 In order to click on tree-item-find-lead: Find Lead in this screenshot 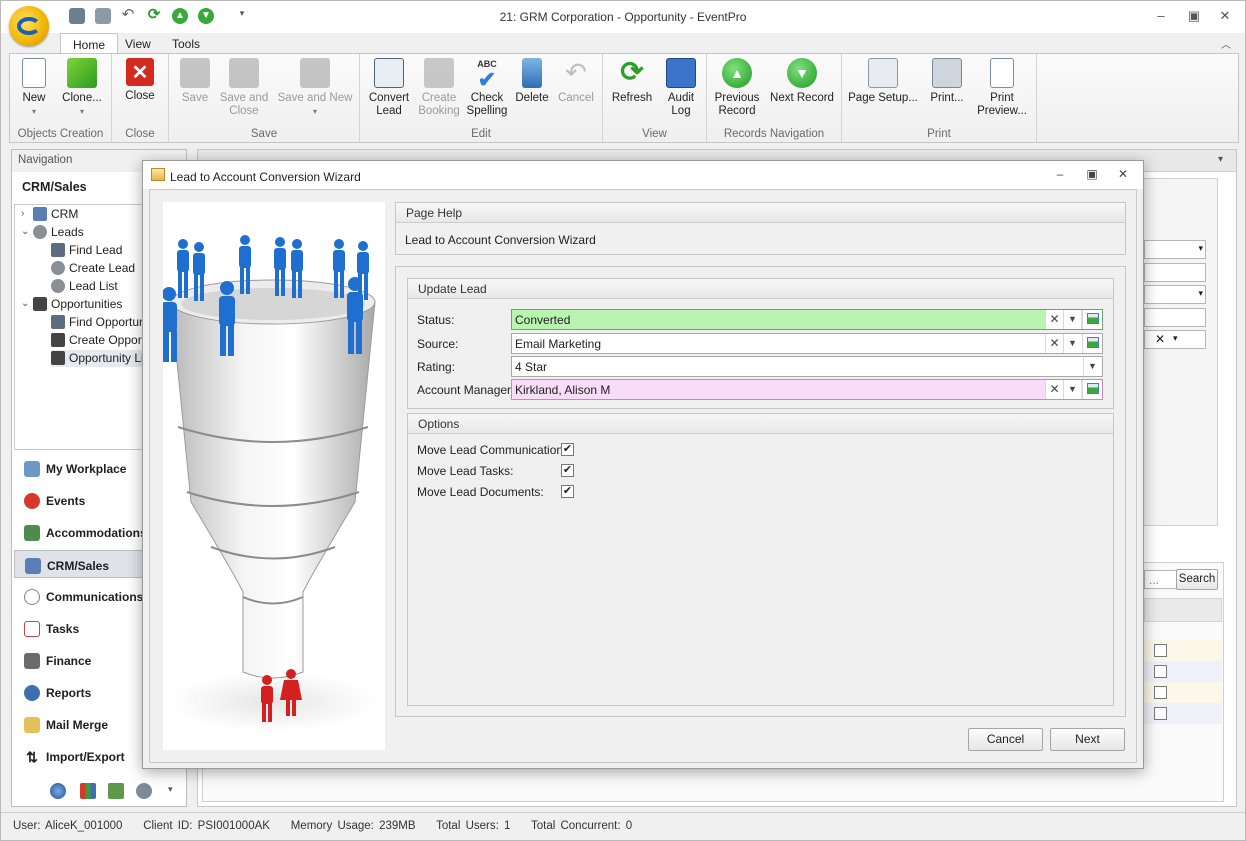, I will do `click(86, 250)`.